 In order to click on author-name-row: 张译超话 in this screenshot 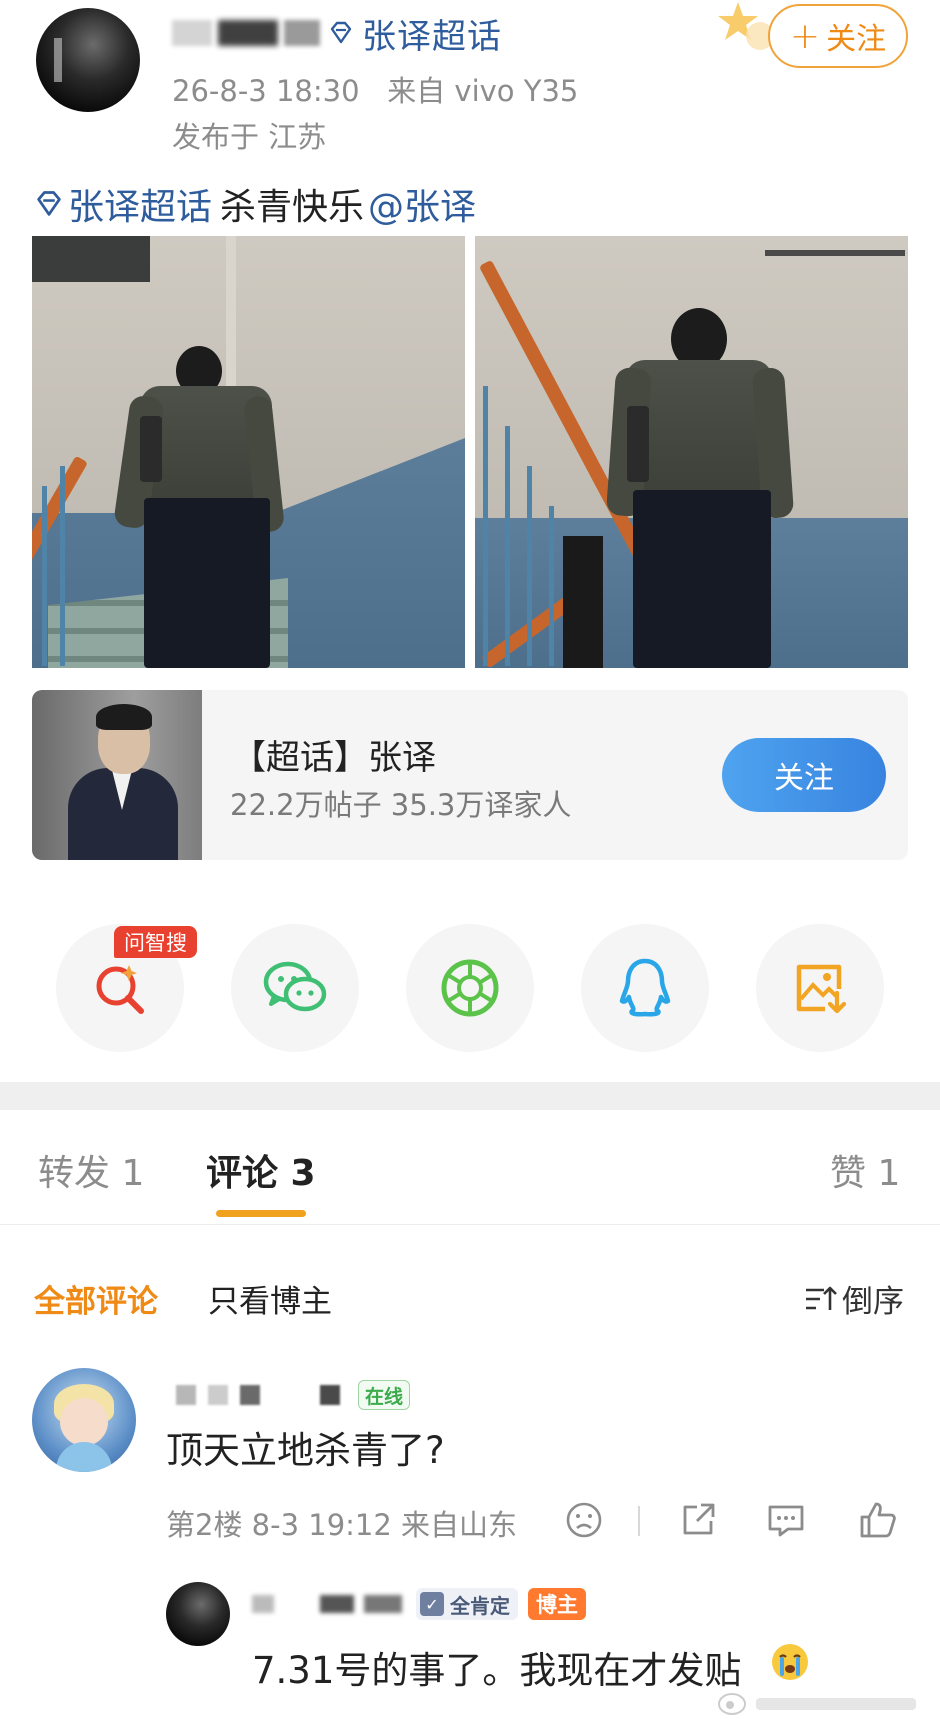, I will do `click(337, 33)`.